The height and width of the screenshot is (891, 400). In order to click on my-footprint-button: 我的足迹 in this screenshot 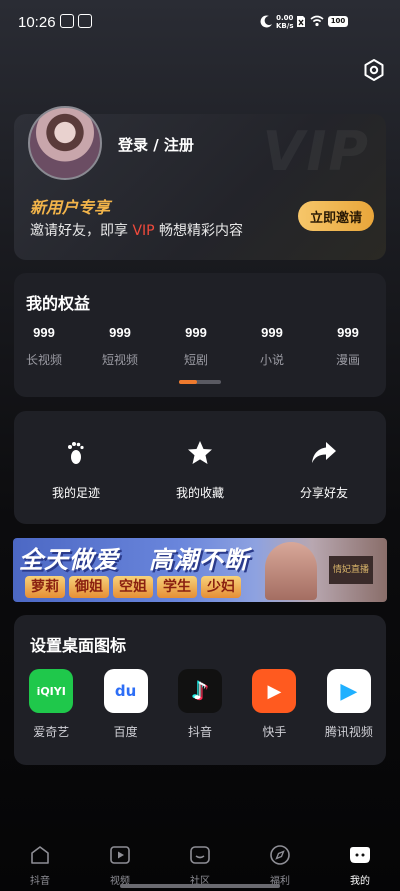, I will do `click(76, 467)`.